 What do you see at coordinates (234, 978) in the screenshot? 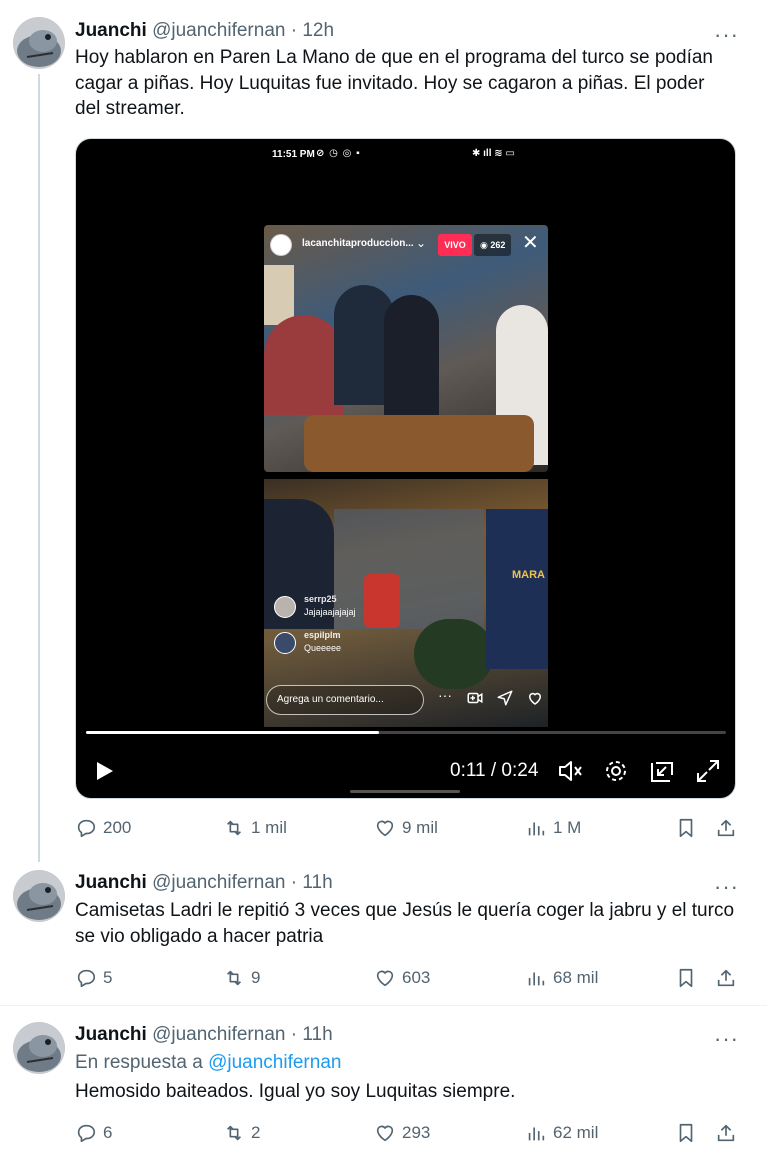
I see `retweet-icon` at bounding box center [234, 978].